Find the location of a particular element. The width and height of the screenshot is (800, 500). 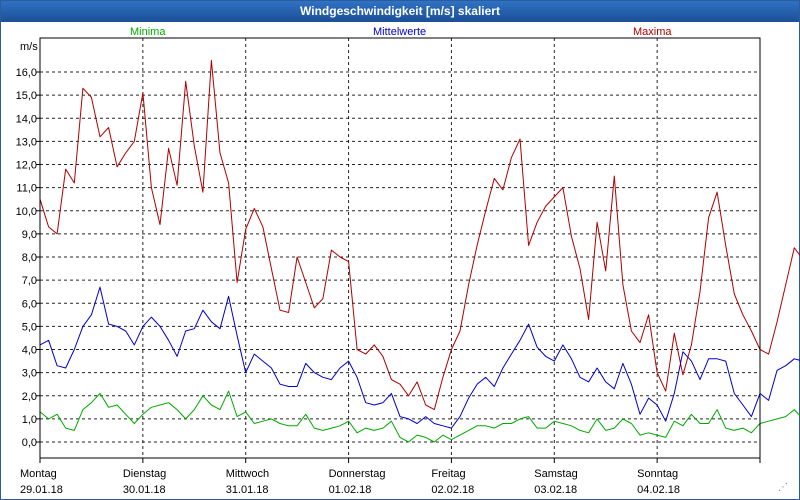

x-tick-label-day: Freitag is located at coordinates (448, 474).